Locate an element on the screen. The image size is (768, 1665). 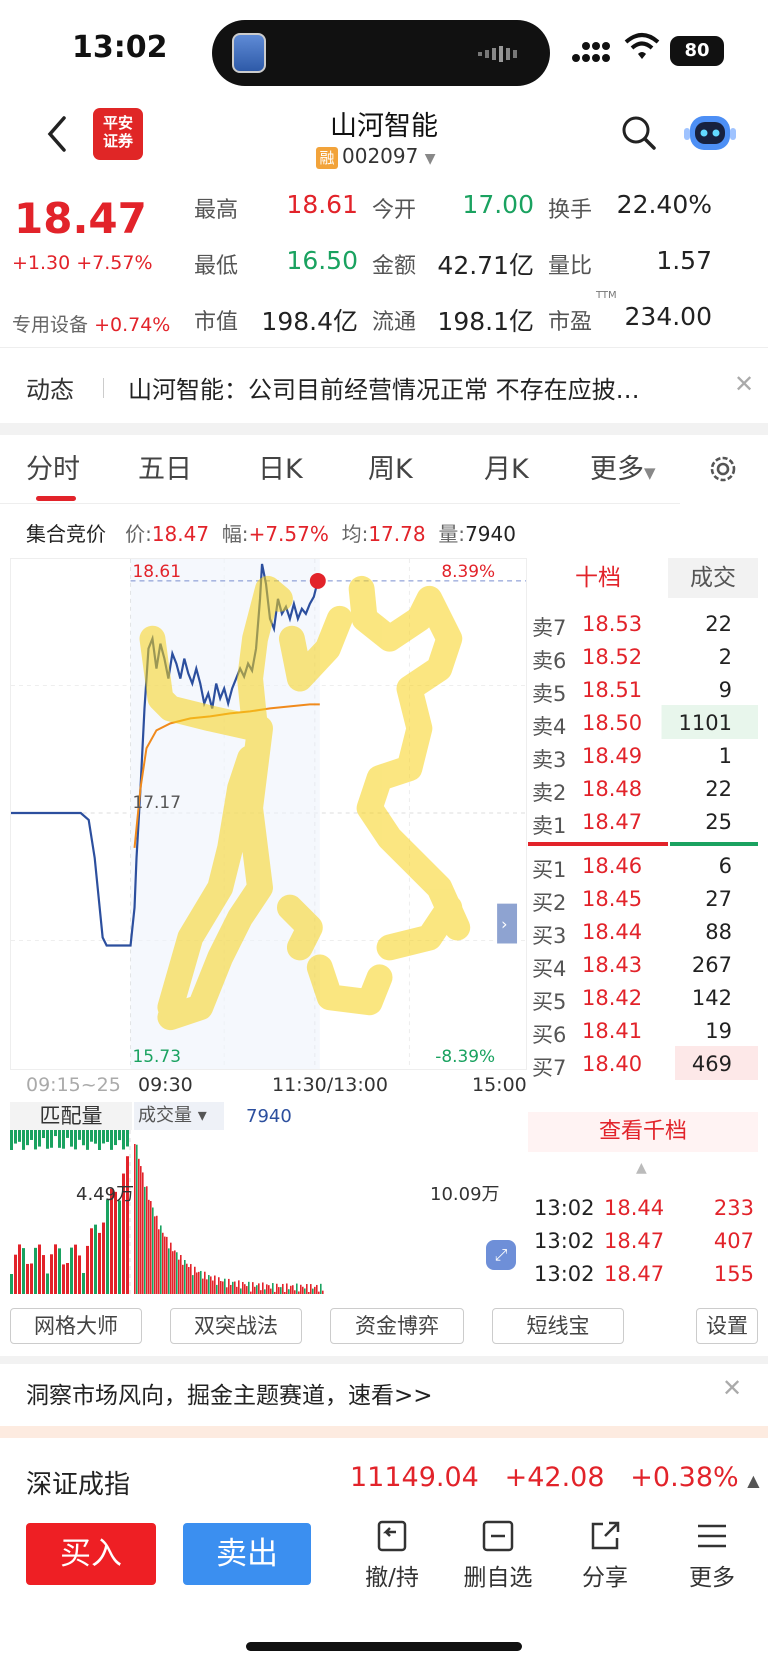
stock-code-row: 融 002097 ▼ is located at coordinates (376, 156).